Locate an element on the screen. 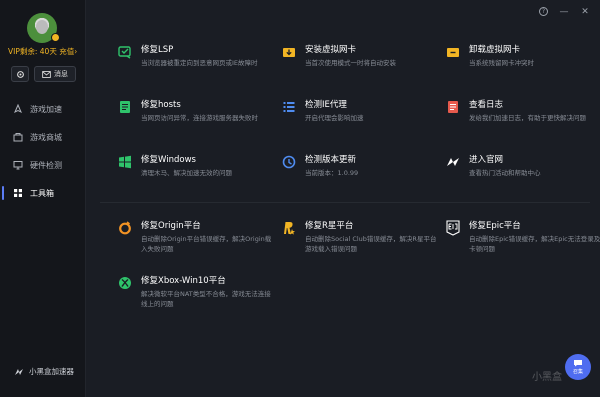  tool-view-log: 查看日志 发给我们加速日志，有助于更快解决问题 is located at coordinates (522, 110).